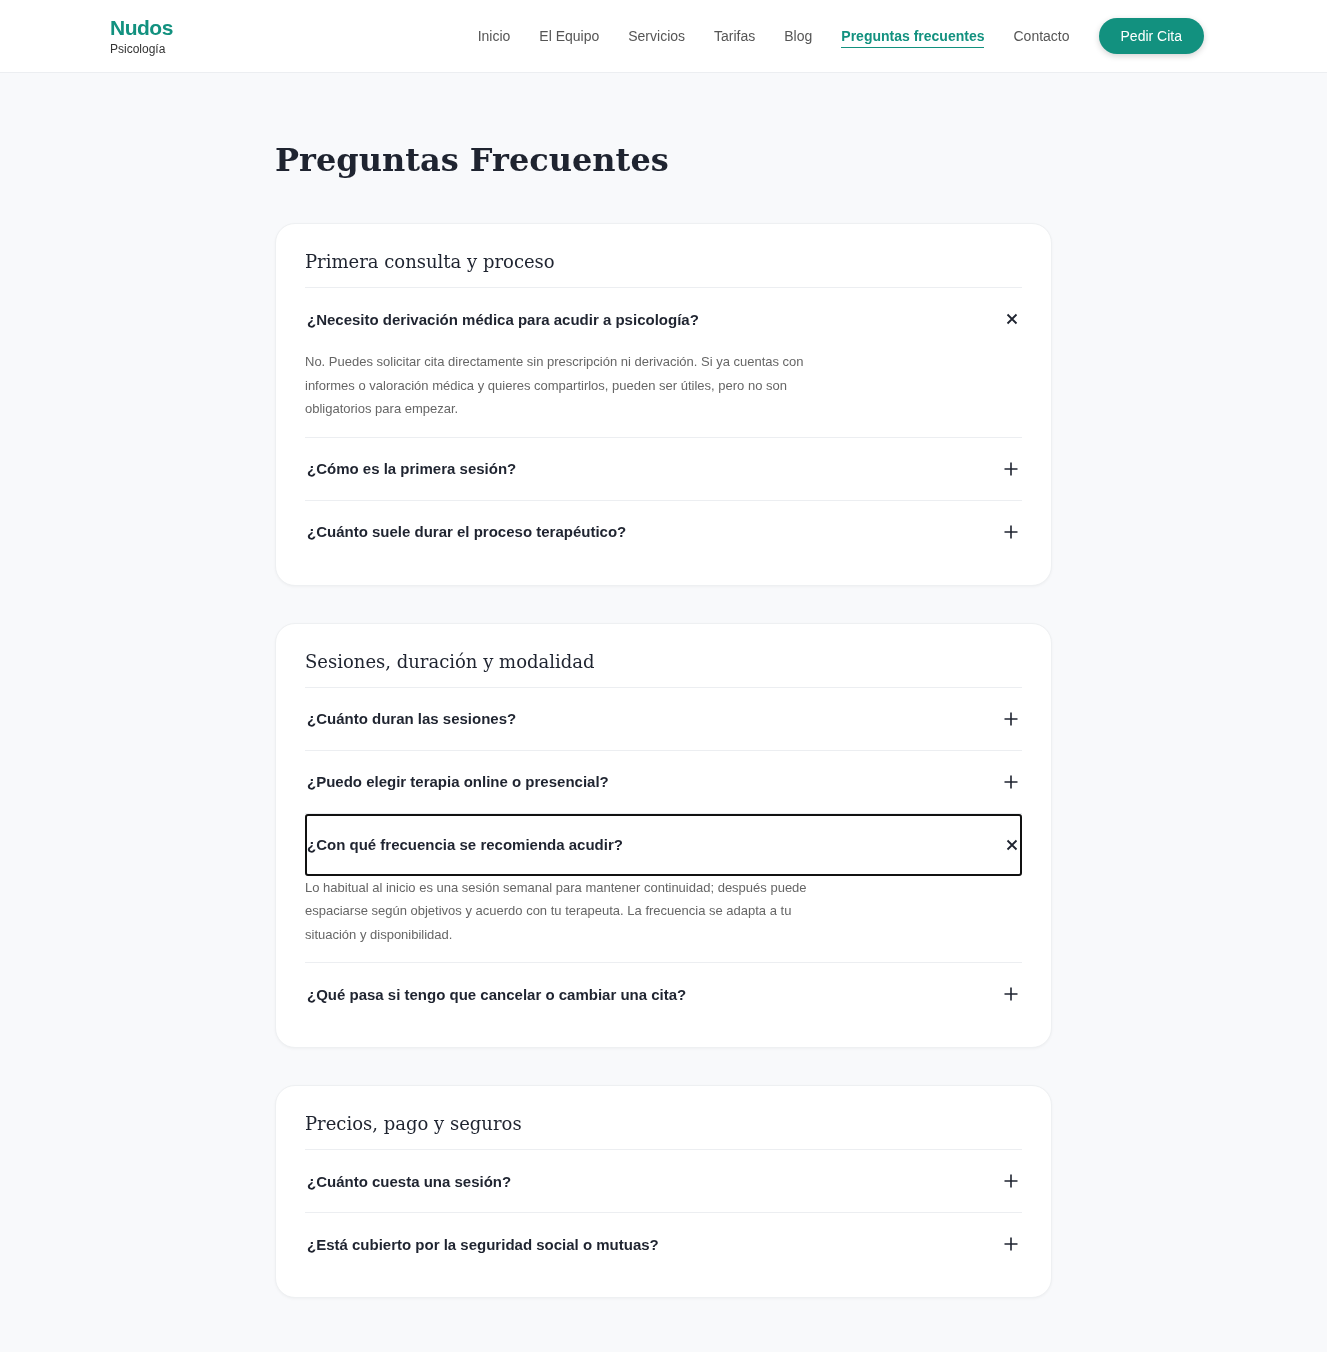  What do you see at coordinates (141, 28) in the screenshot?
I see `logo-text: Nudos` at bounding box center [141, 28].